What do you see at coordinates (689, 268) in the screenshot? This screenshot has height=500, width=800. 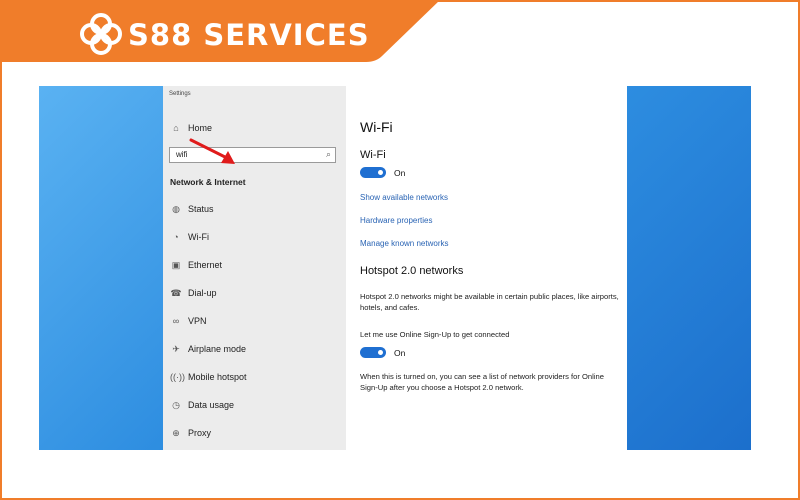 I see `desktop-background-right` at bounding box center [689, 268].